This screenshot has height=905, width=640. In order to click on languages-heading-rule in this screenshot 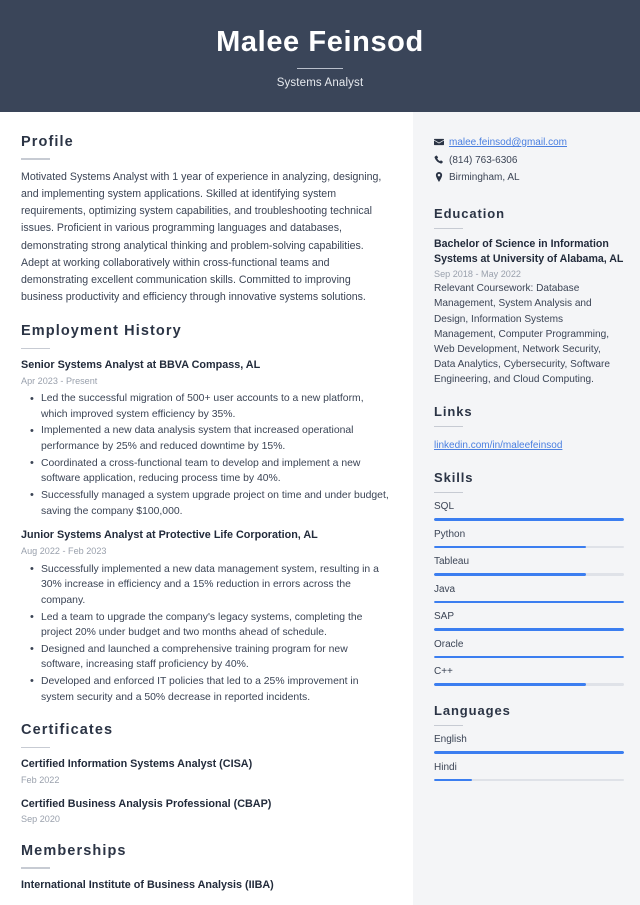, I will do `click(448, 725)`.